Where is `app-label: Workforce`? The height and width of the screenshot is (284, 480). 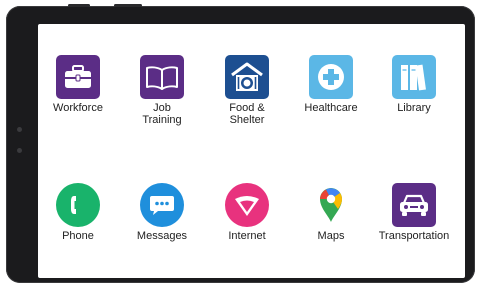 app-label: Workforce is located at coordinates (78, 108).